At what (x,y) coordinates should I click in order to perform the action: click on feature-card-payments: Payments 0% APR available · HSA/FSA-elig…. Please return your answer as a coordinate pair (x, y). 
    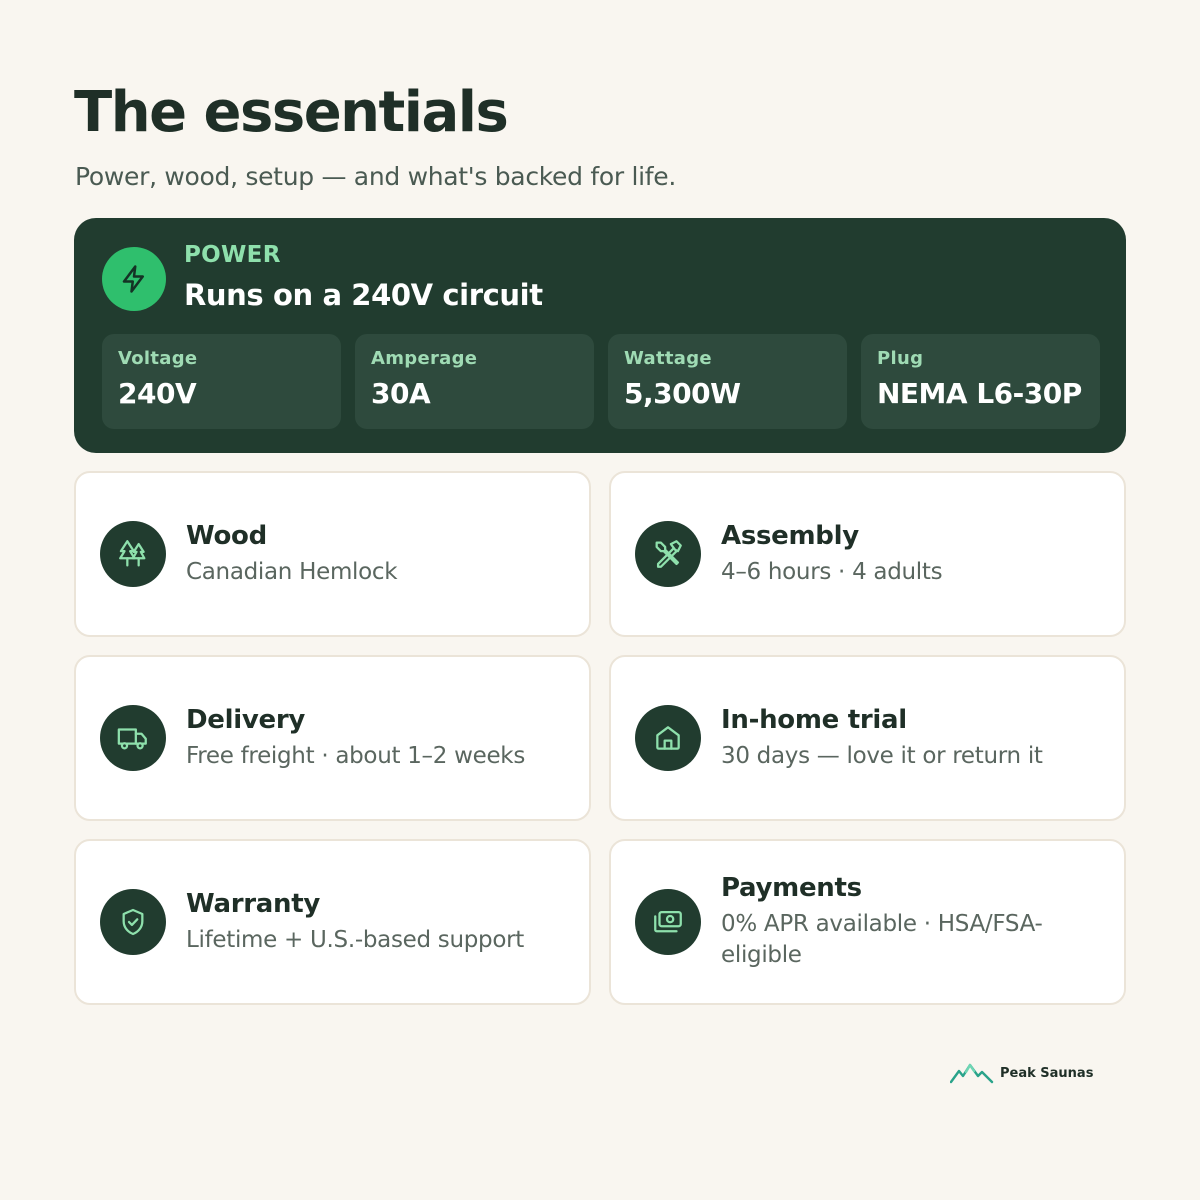
    Looking at the image, I should click on (867, 922).